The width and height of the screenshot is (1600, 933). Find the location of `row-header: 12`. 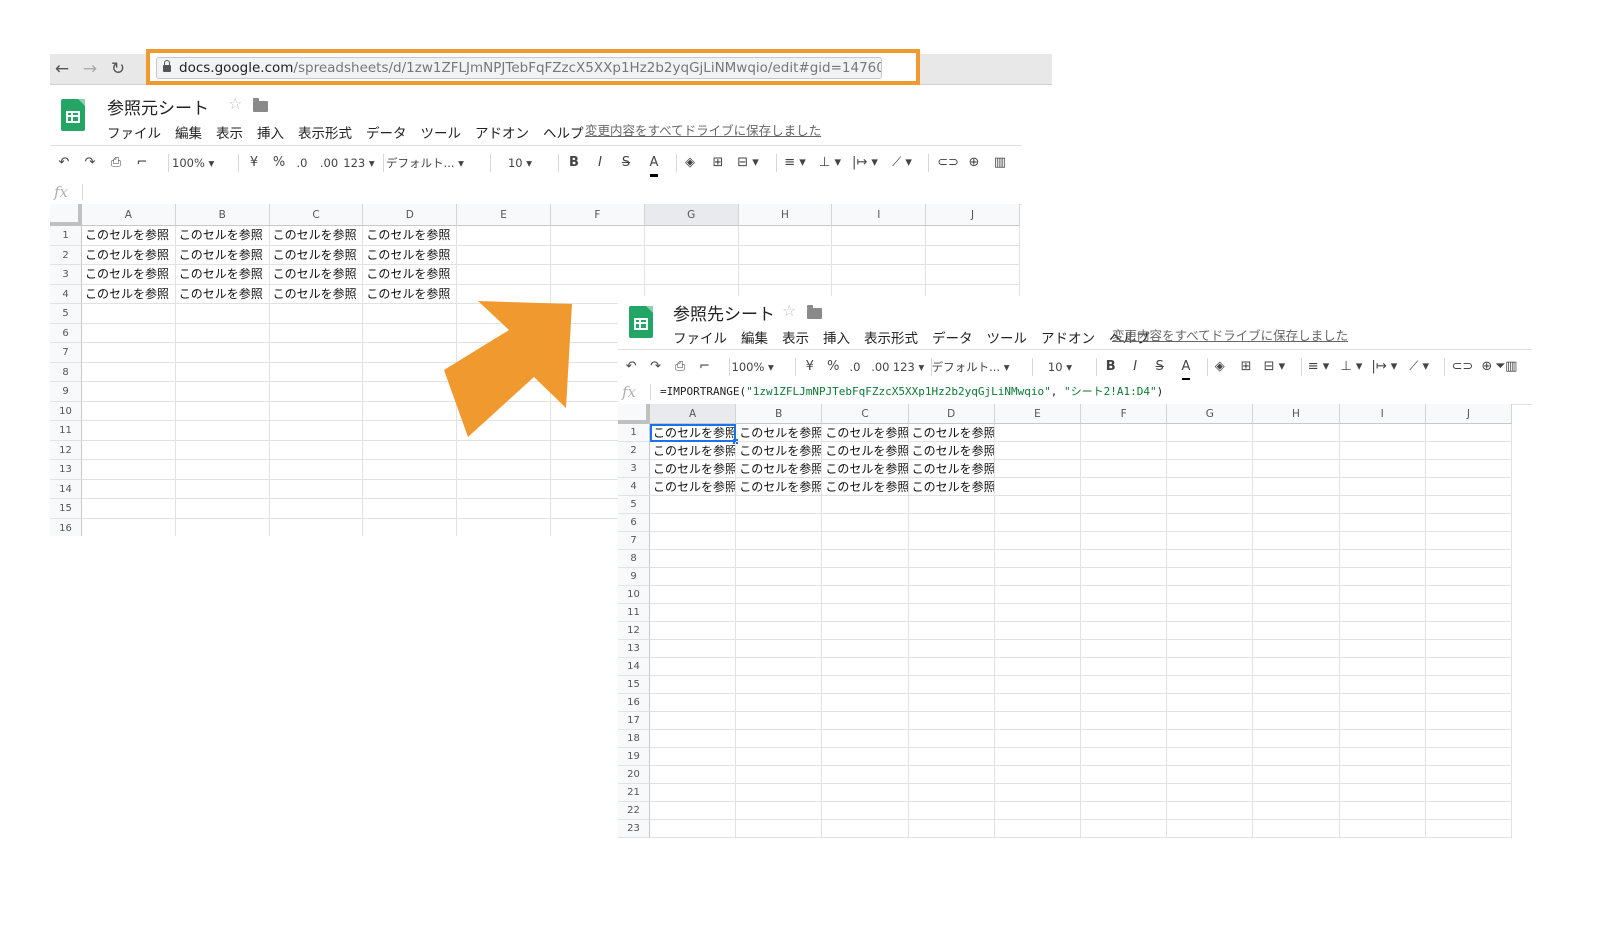

row-header: 12 is located at coordinates (634, 631).